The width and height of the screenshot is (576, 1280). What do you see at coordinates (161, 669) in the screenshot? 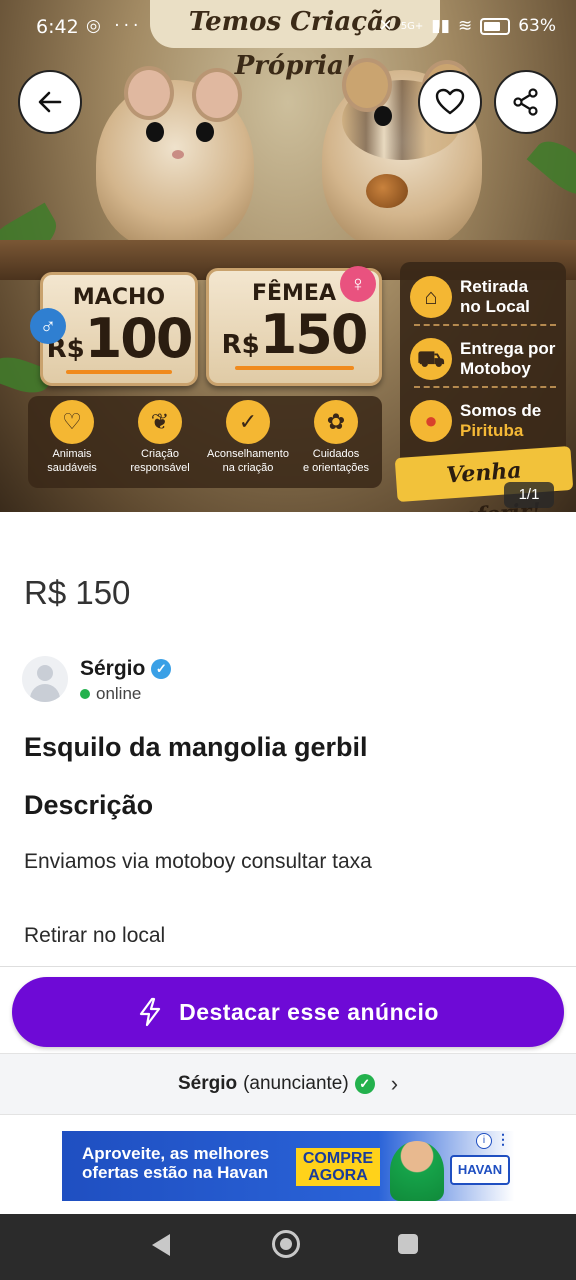
I see `verified-badge-icon: ✓` at bounding box center [161, 669].